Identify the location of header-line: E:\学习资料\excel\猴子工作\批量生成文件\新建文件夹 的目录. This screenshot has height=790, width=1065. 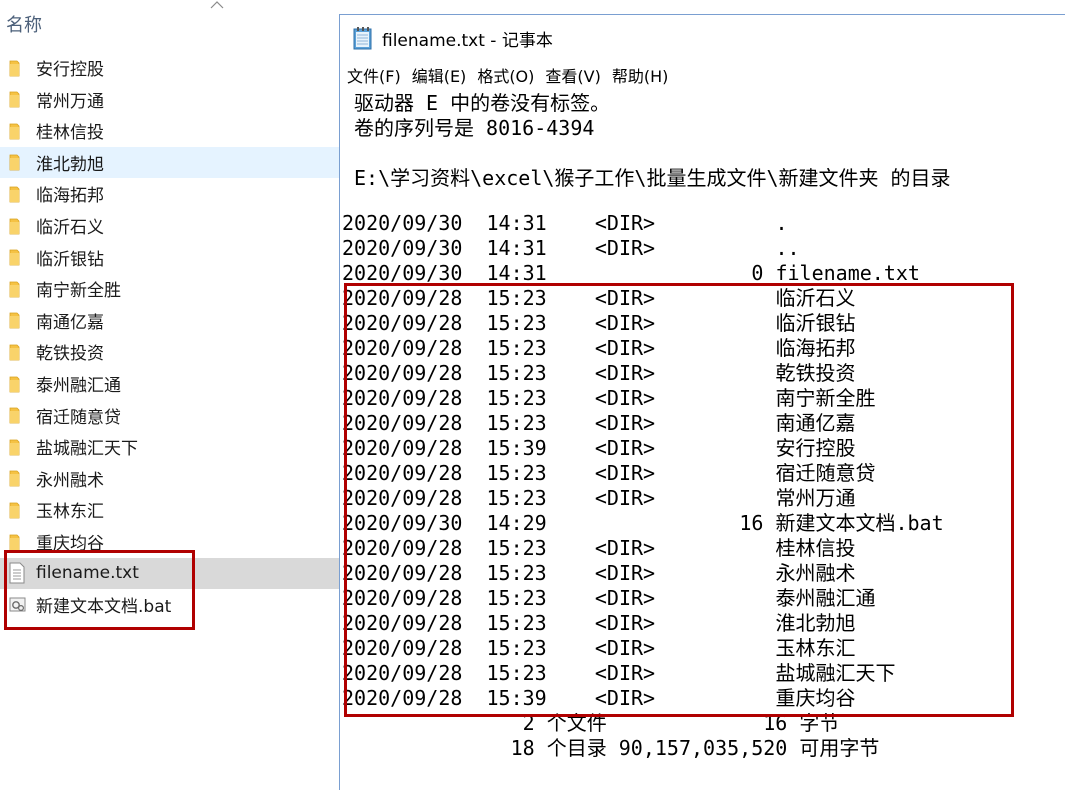
(652, 178).